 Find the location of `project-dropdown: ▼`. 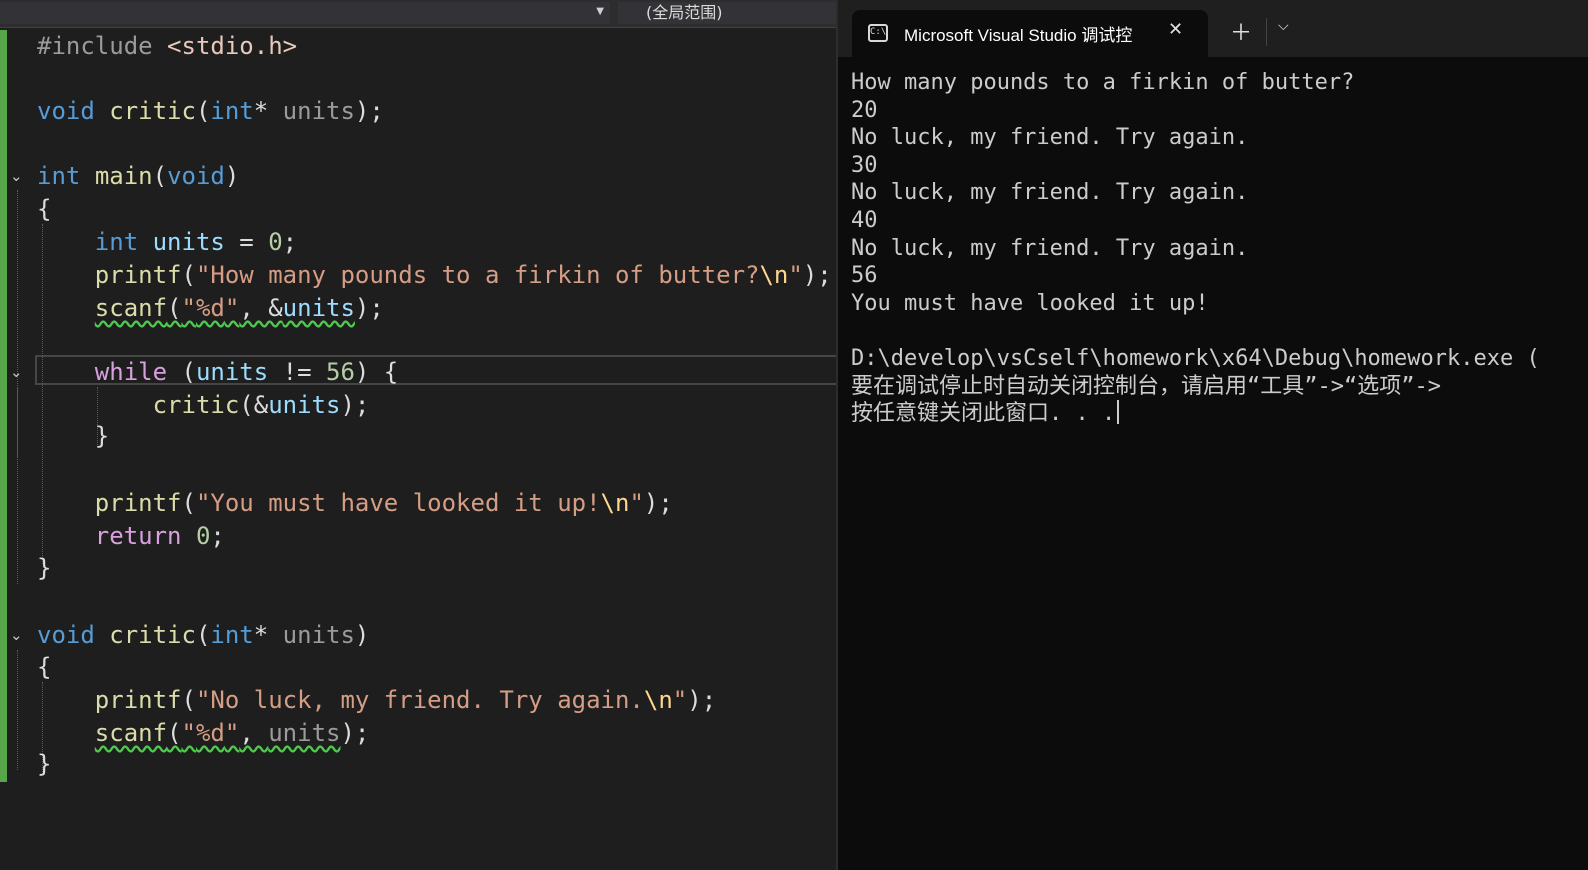

project-dropdown: ▼ is located at coordinates (305, 13).